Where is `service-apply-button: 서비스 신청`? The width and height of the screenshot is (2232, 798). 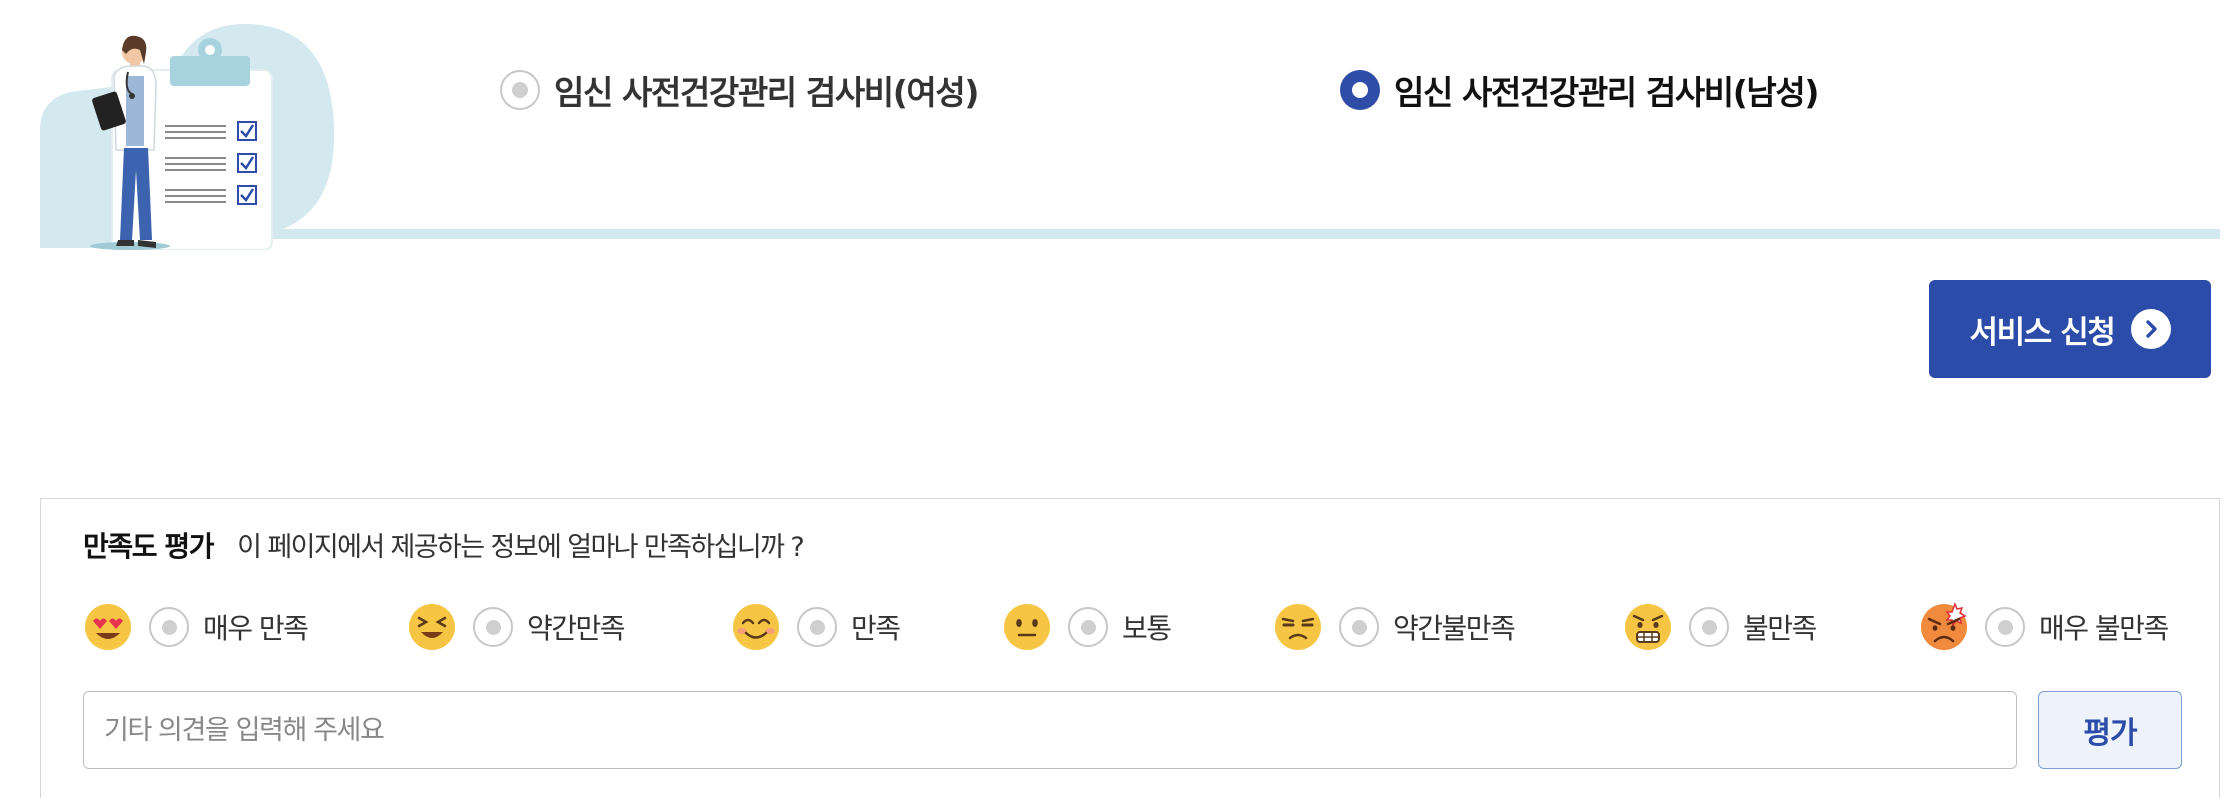 service-apply-button: 서비스 신청 is located at coordinates (2070, 329).